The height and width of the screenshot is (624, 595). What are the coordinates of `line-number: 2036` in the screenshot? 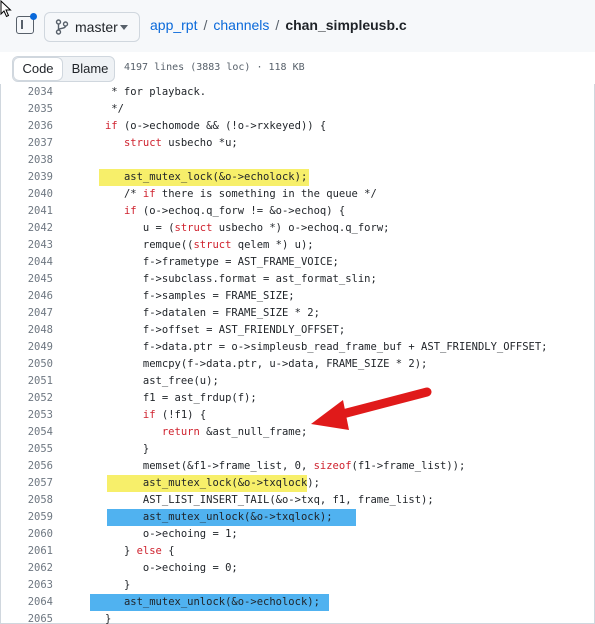 It's located at (26, 126).